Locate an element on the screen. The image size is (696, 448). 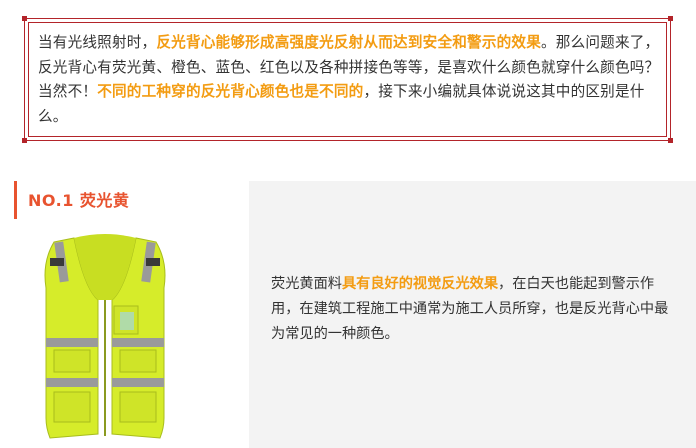
intro-highlight-1: 反光背心能够形成高强度光反射从而达到安全和警示的效果 is located at coordinates (348, 42).